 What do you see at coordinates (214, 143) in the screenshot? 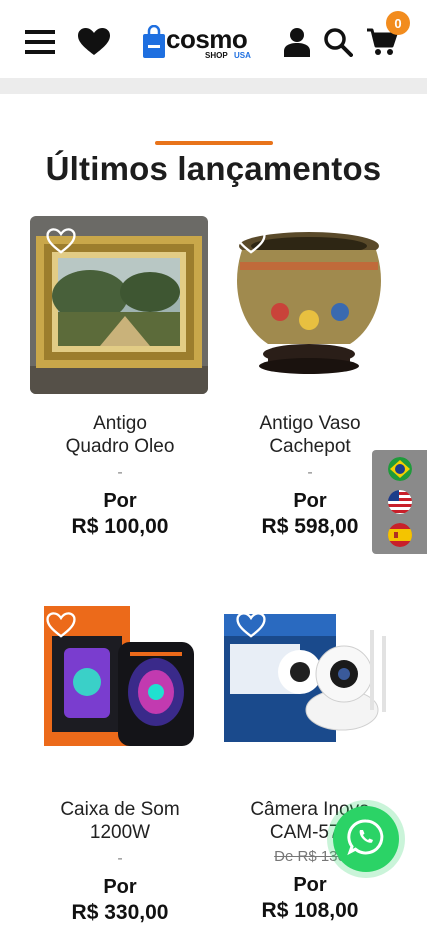
I see `section-accent-line` at bounding box center [214, 143].